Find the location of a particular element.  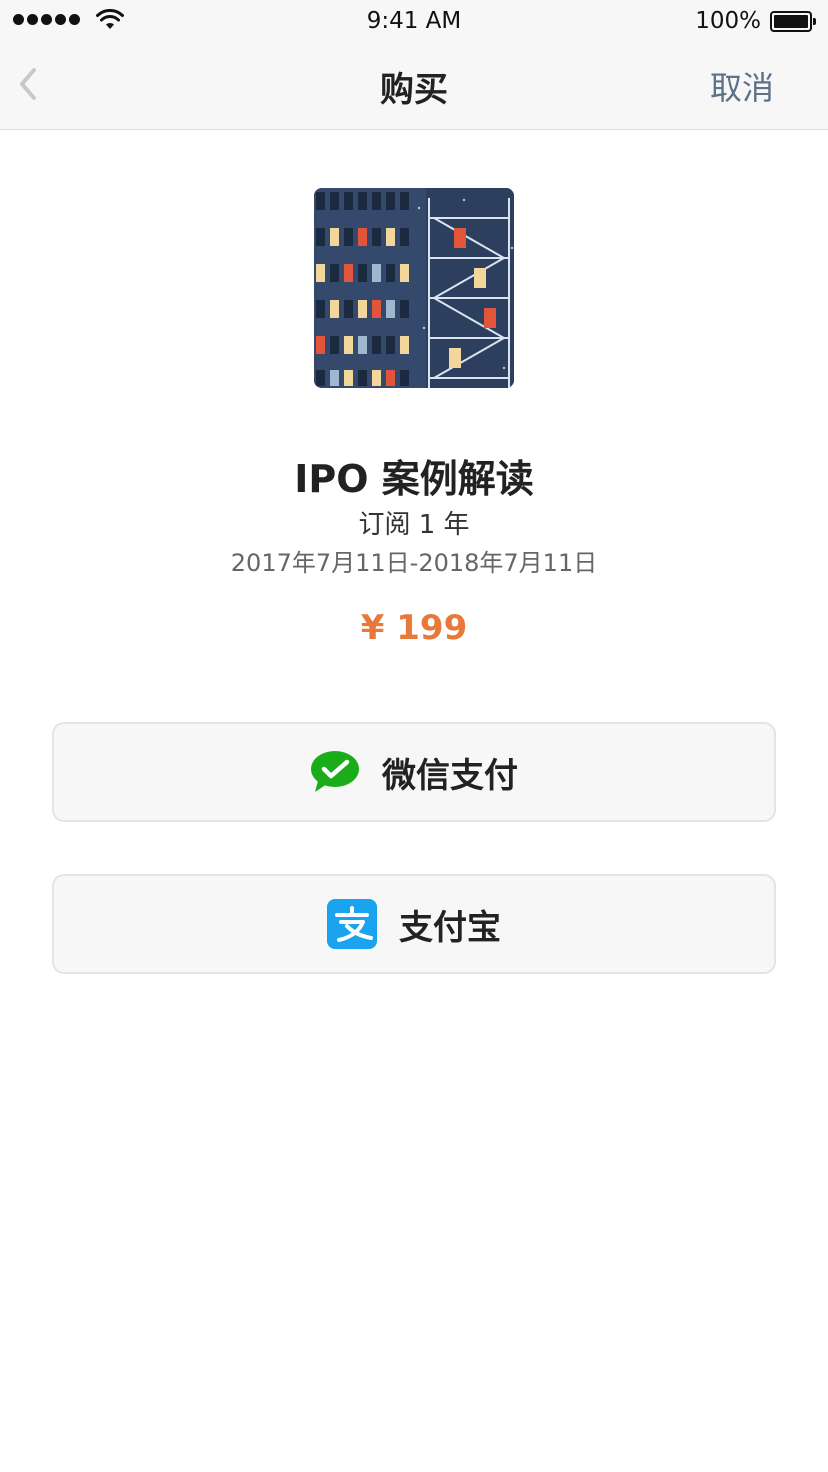

battery-icon is located at coordinates (793, 21).